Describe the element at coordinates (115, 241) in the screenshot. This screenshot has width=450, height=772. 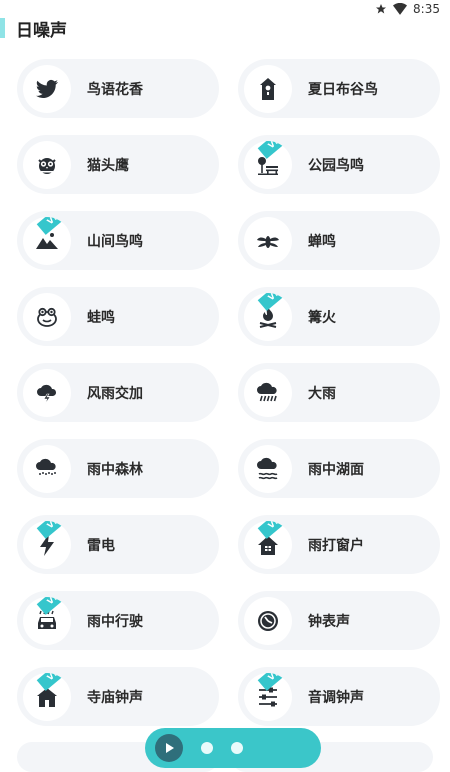
I see `sound-label: 山间鸟鸣` at that location.